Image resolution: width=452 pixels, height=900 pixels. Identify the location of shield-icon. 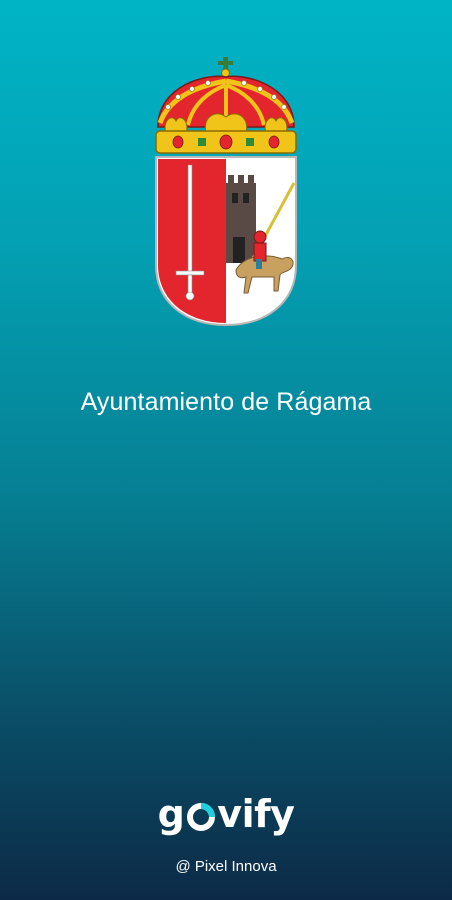
(226, 241).